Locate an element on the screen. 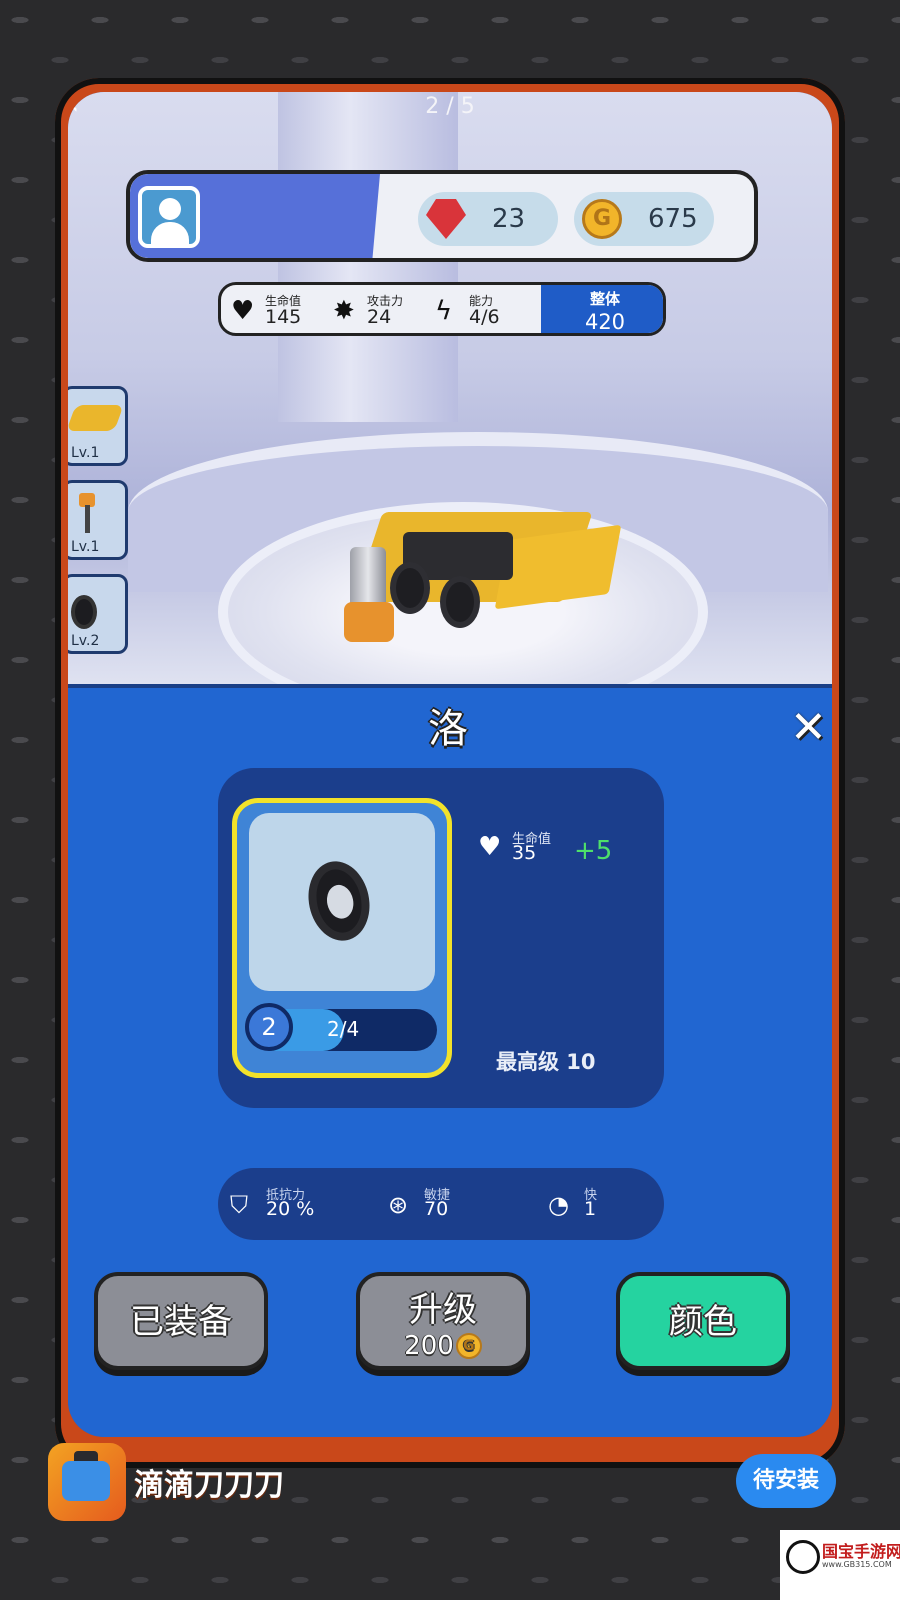  coin-count: 675 is located at coordinates (673, 219).